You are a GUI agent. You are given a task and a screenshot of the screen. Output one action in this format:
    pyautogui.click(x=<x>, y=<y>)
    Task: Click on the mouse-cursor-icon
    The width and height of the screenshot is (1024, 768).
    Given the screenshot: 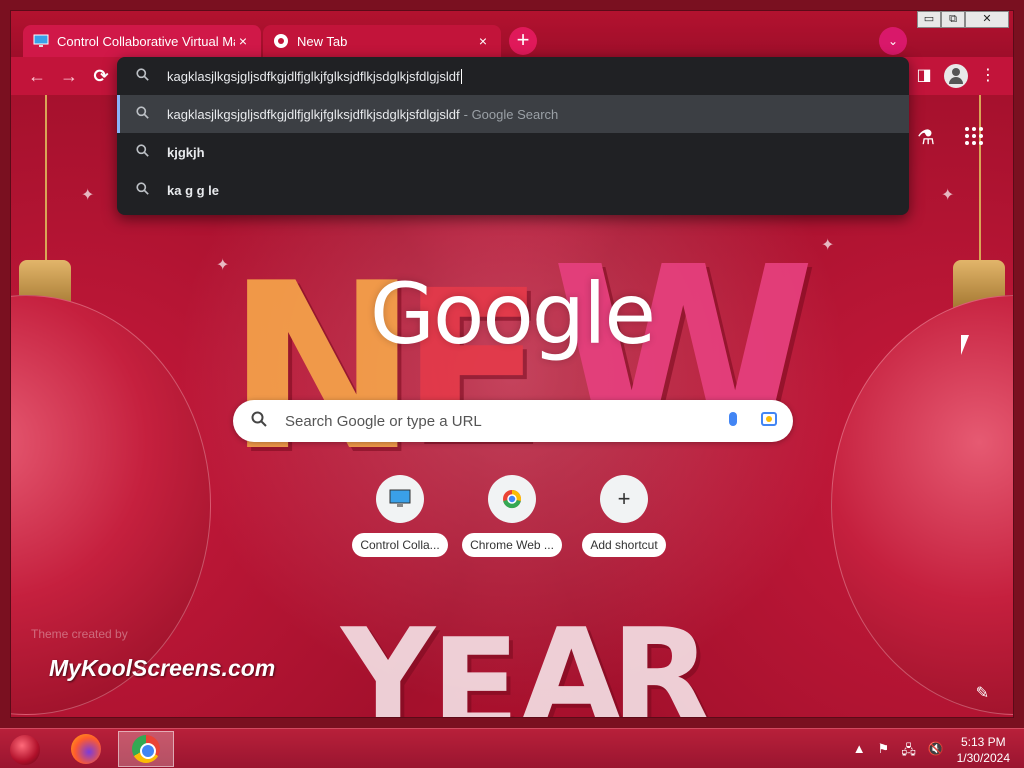 What is the action you would take?
    pyautogui.click(x=965, y=345)
    